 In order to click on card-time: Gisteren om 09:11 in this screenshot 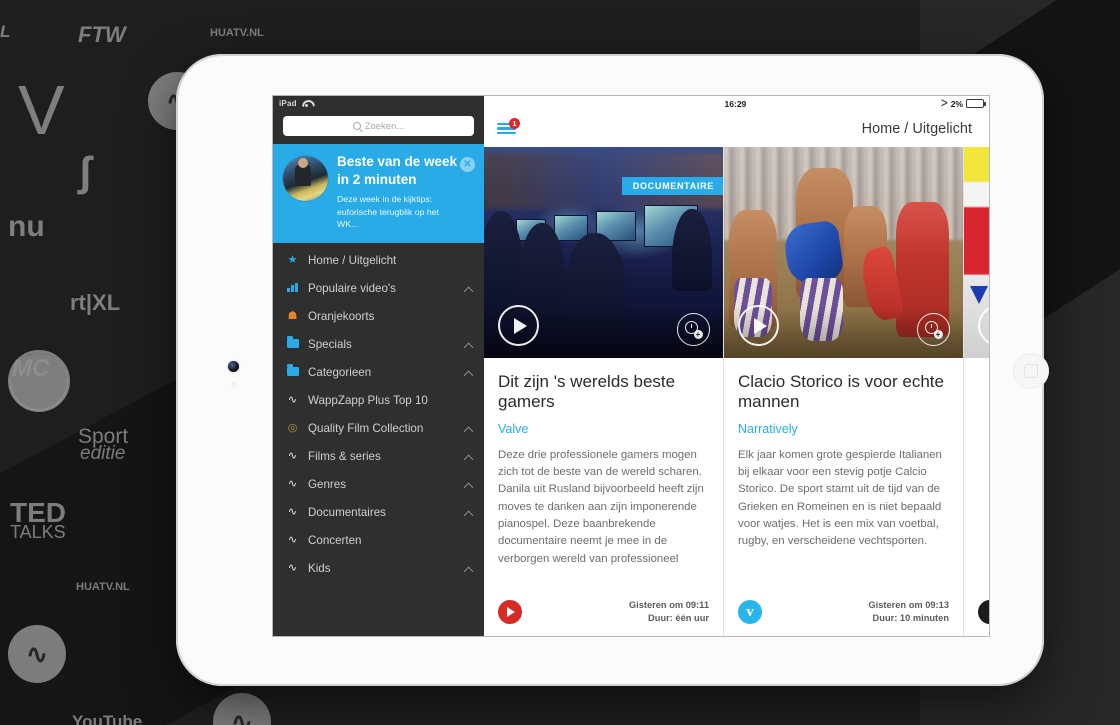, I will do `click(668, 604)`.